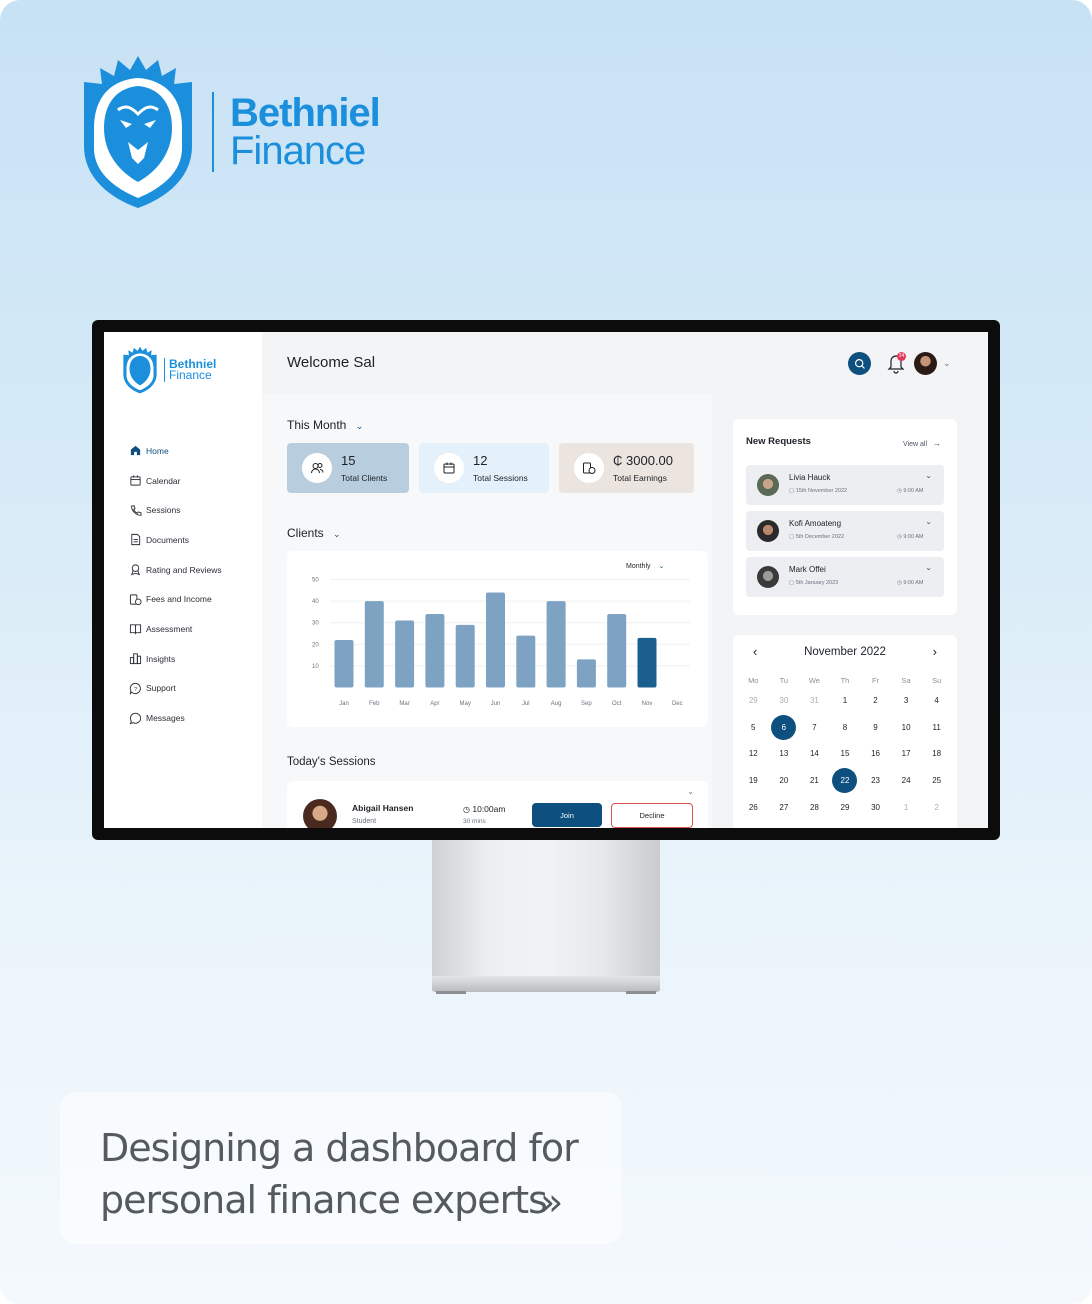 This screenshot has width=1092, height=1304. Describe the element at coordinates (753, 753) in the screenshot. I see `calendar-day: 12` at that location.